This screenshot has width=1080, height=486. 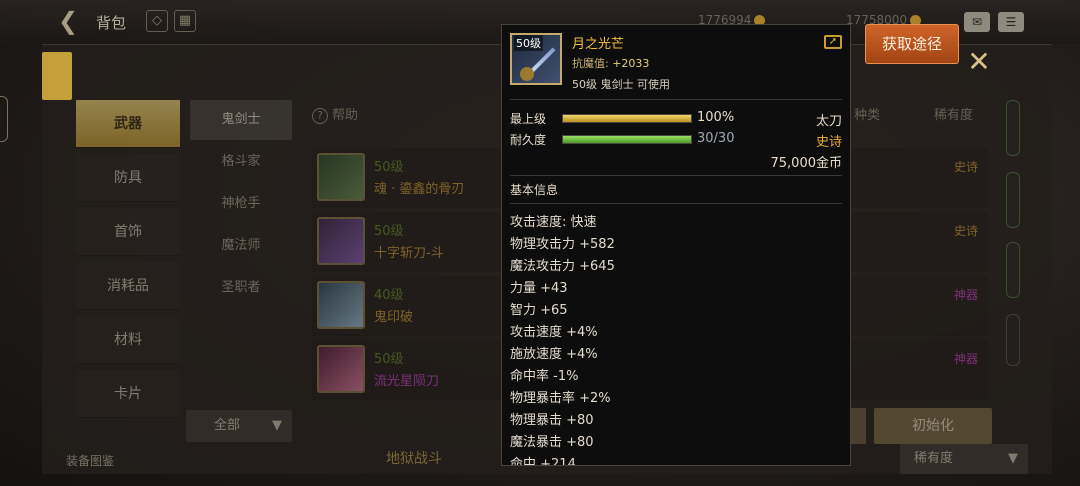 I want to click on stat-line: 力量 +43, so click(x=539, y=288).